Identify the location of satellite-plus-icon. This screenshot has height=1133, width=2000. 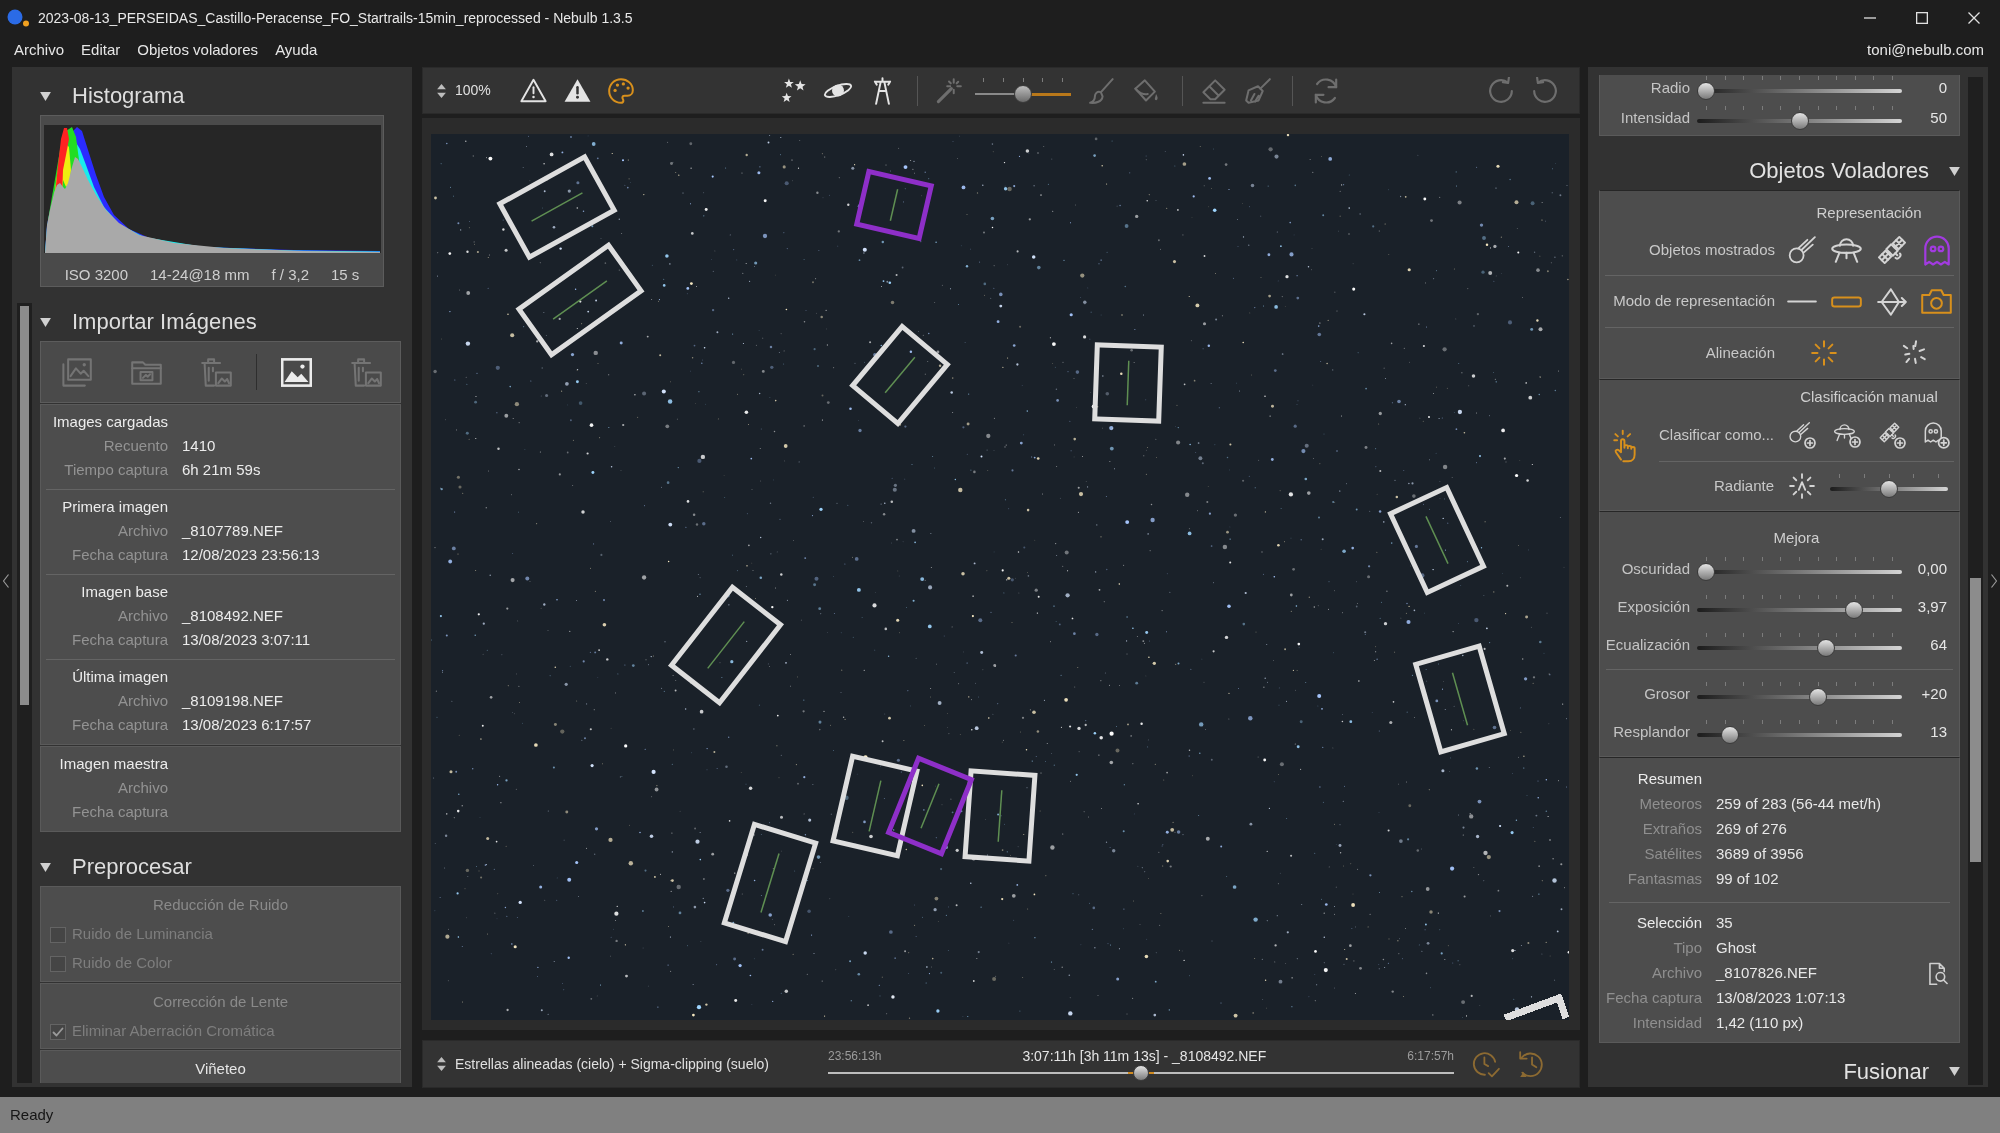
(1891, 435).